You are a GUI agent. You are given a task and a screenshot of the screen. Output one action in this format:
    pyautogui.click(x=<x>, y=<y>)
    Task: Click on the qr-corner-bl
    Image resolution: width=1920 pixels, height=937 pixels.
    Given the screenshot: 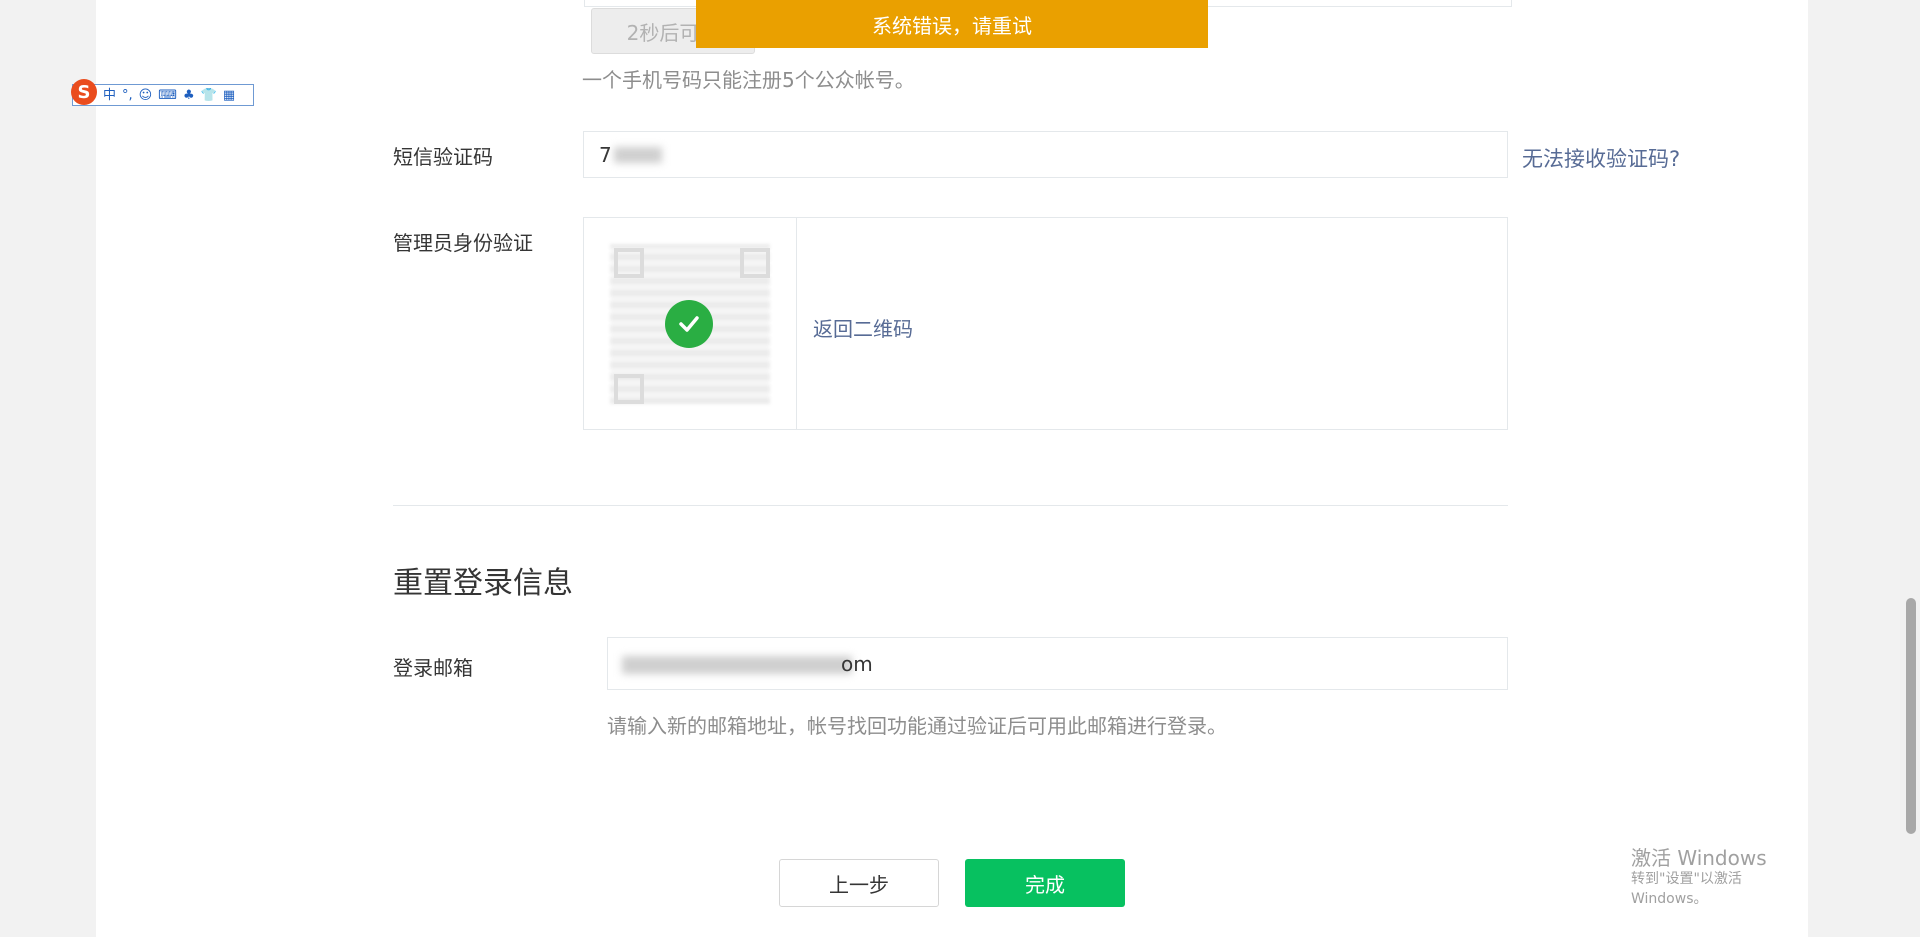 What is the action you would take?
    pyautogui.click(x=629, y=389)
    